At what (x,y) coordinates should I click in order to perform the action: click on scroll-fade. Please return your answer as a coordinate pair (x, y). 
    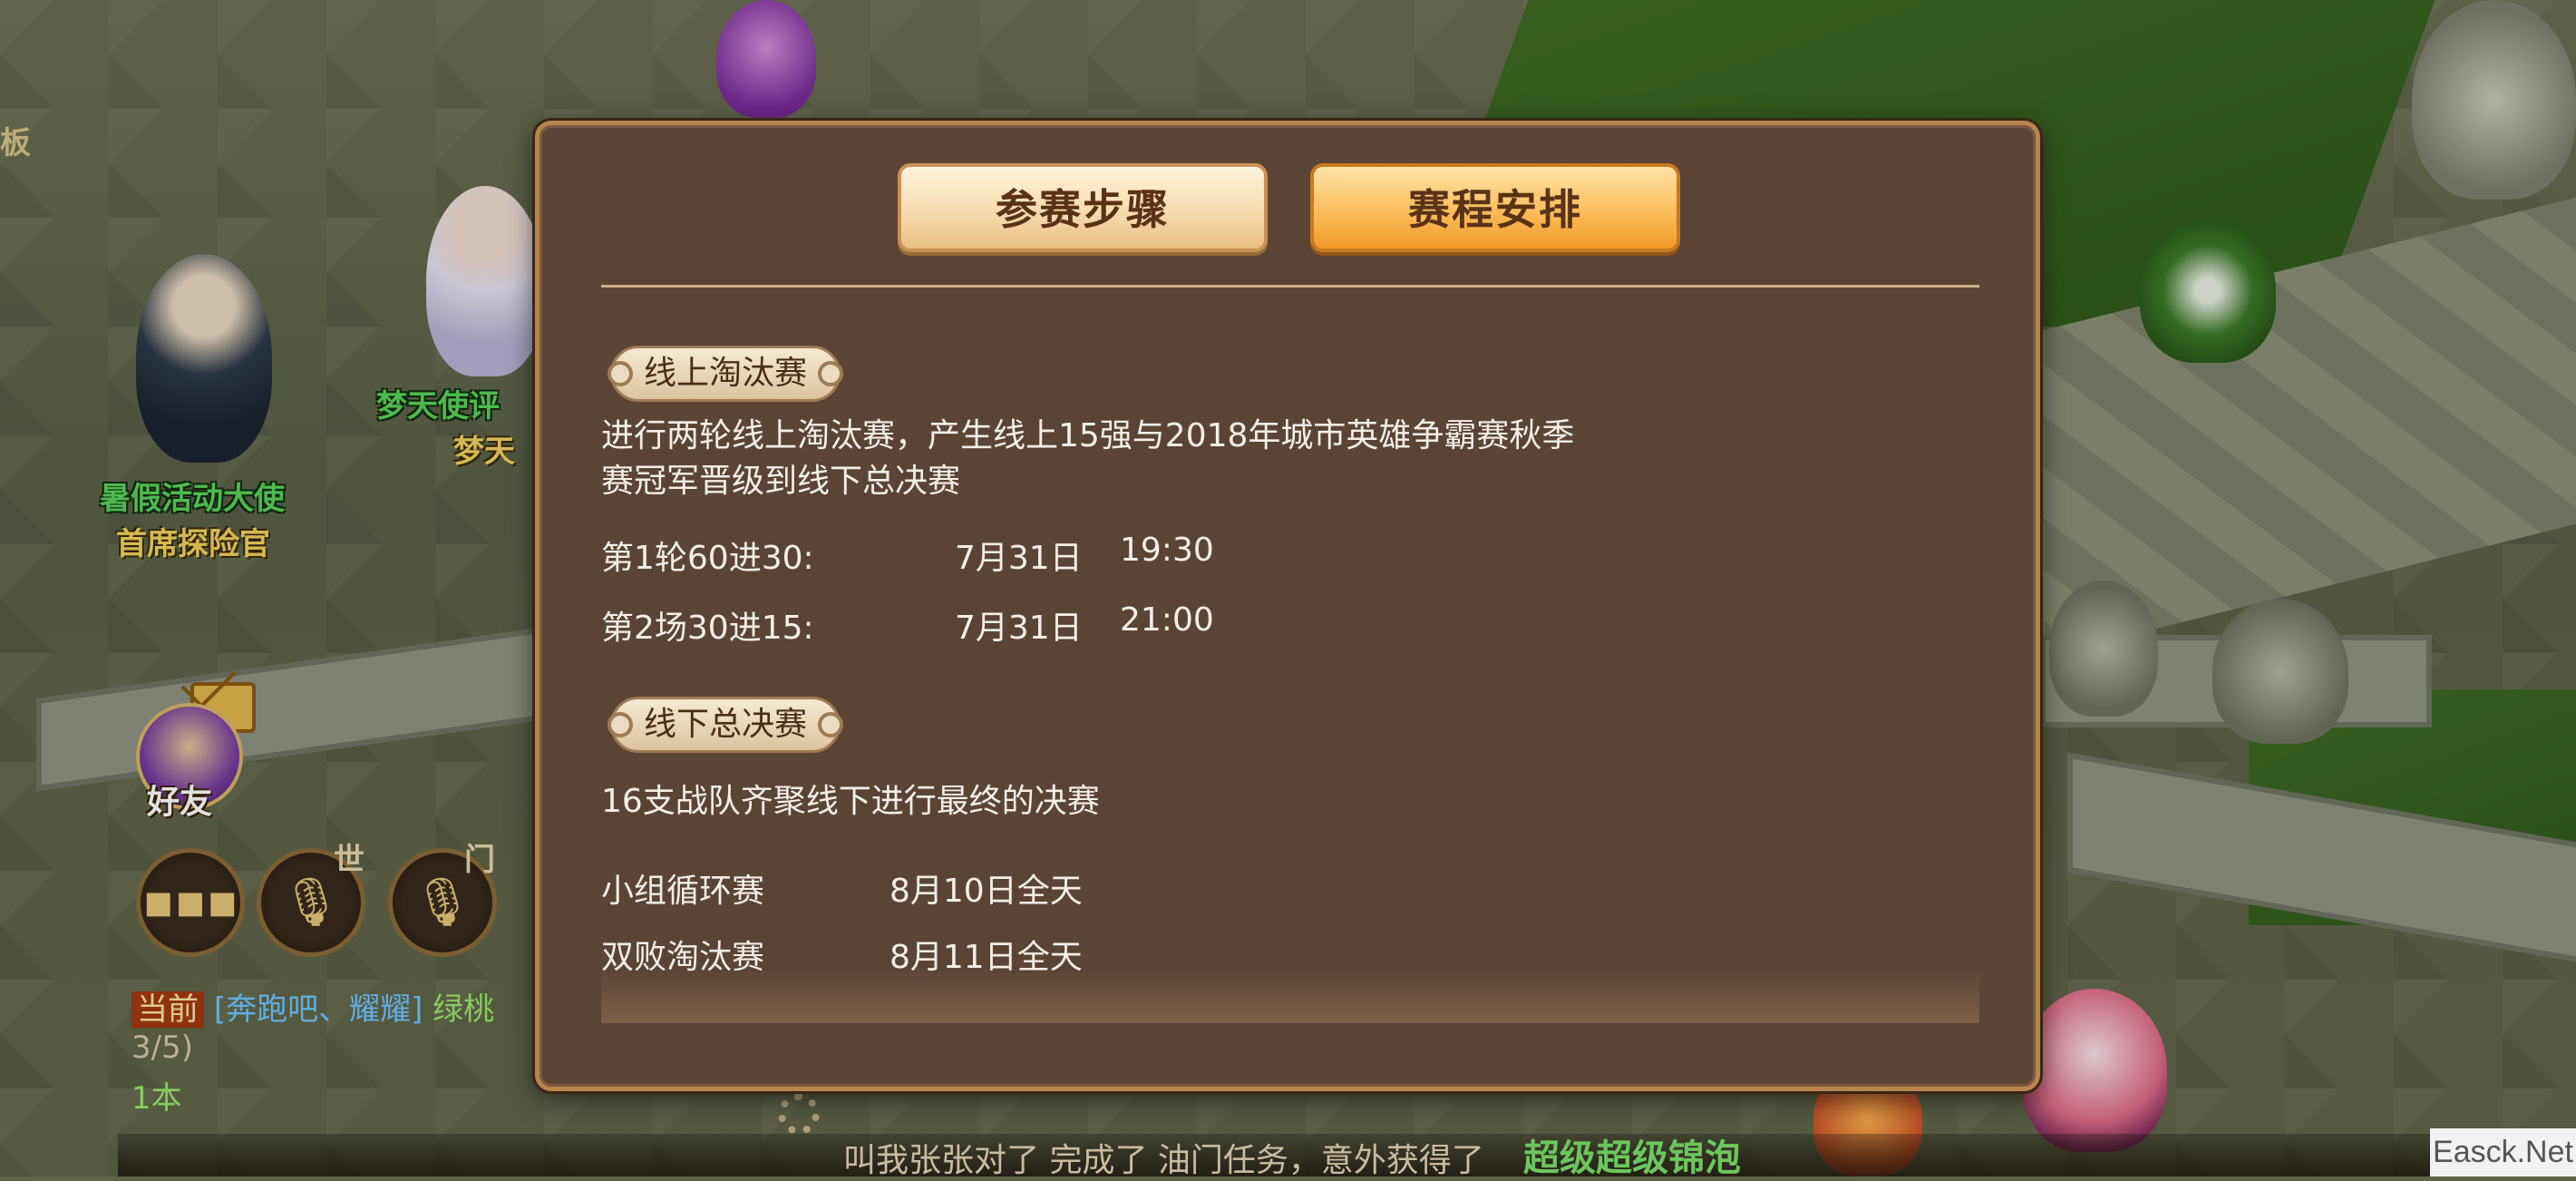
    Looking at the image, I should click on (1290, 996).